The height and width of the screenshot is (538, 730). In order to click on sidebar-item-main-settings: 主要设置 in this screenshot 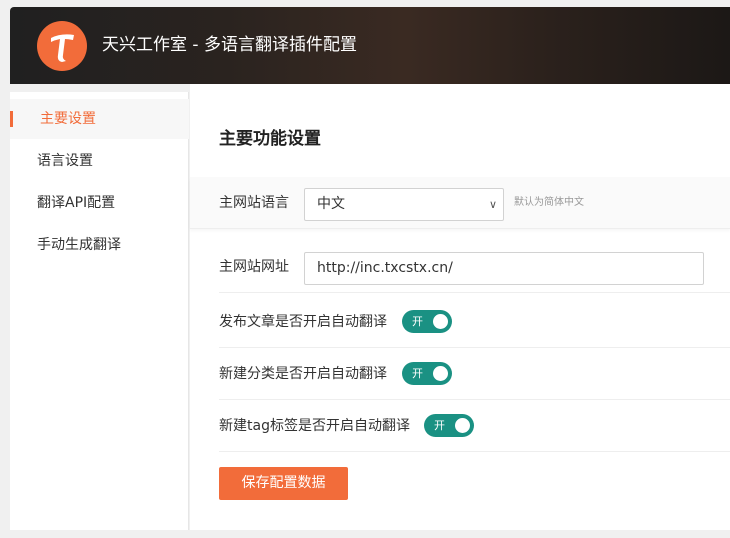, I will do `click(99, 119)`.